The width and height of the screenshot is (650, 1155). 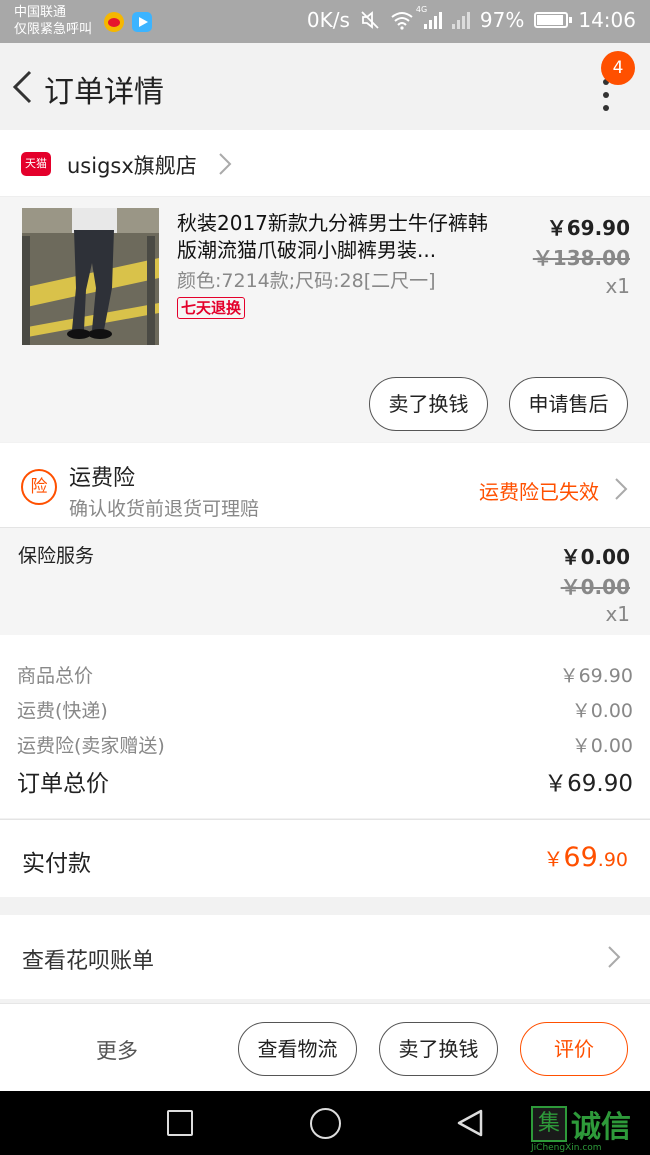 I want to click on amount-decimal: .90, so click(x=612, y=860).